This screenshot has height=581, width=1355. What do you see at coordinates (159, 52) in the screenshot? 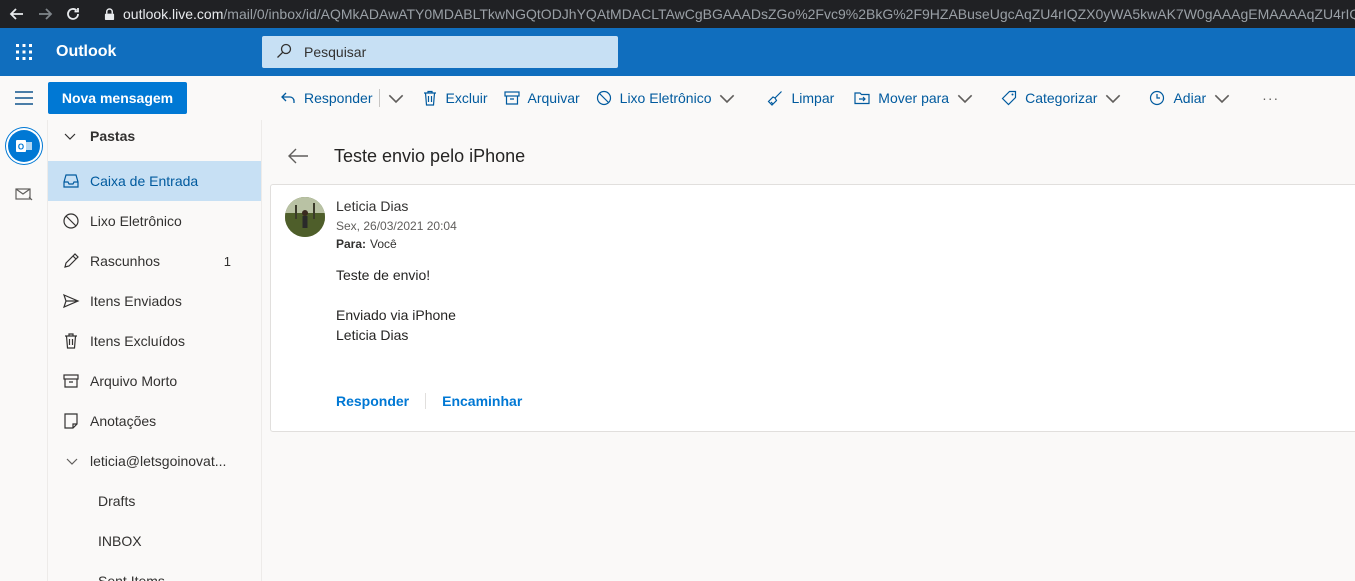
I see `app-title: Outlook` at bounding box center [159, 52].